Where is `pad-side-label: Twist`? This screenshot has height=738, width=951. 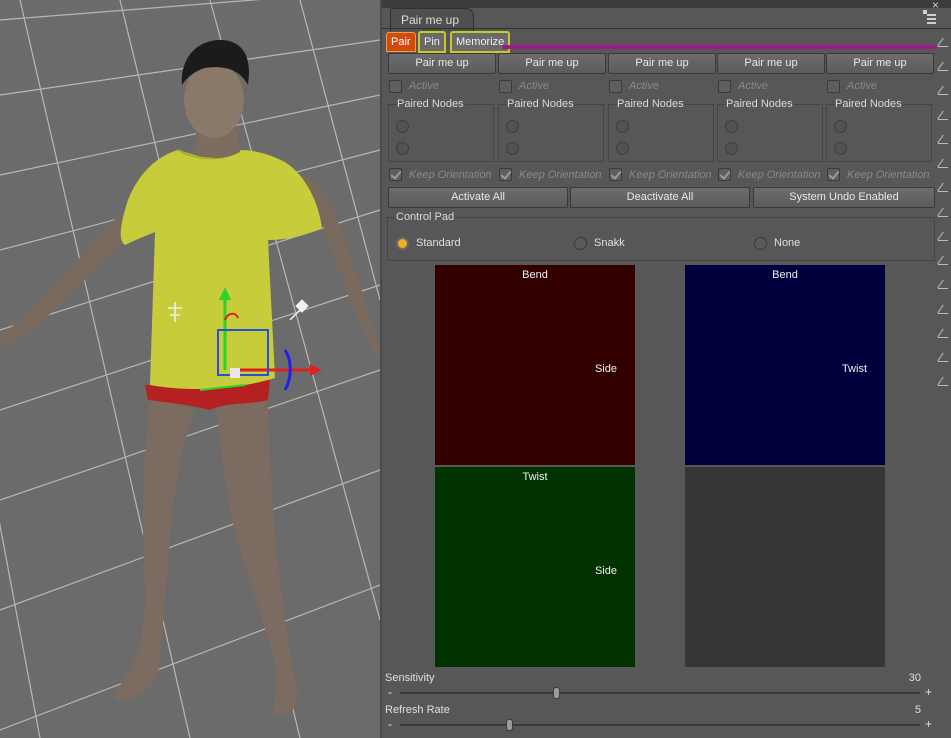 pad-side-label: Twist is located at coordinates (854, 369).